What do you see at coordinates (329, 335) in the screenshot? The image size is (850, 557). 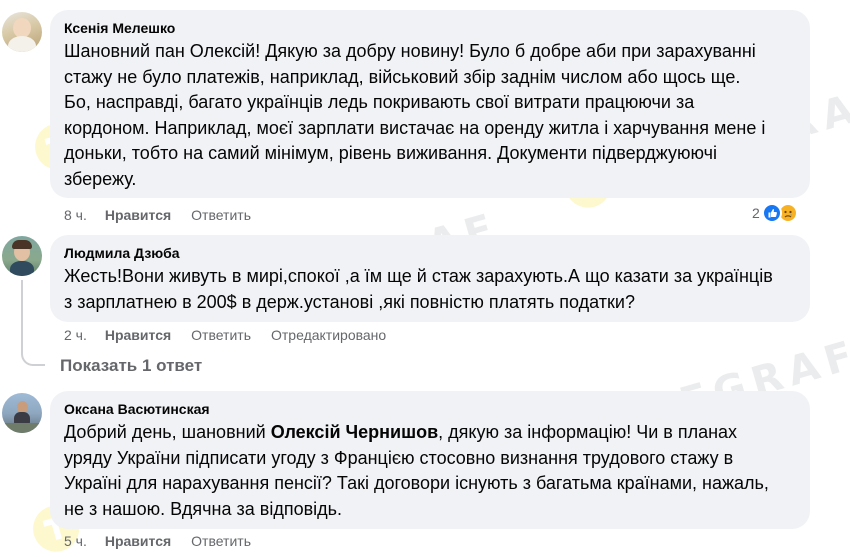 I see `edited-label: Отредактировано` at bounding box center [329, 335].